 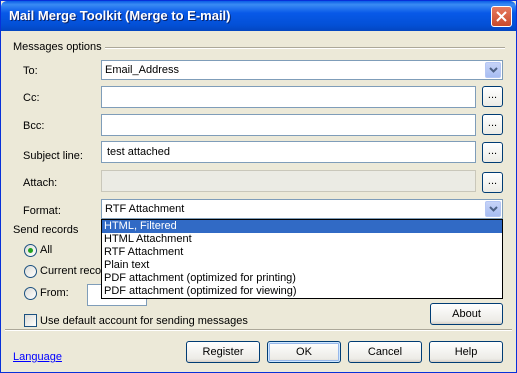 I want to click on cancel-button: Cancel, so click(x=385, y=352).